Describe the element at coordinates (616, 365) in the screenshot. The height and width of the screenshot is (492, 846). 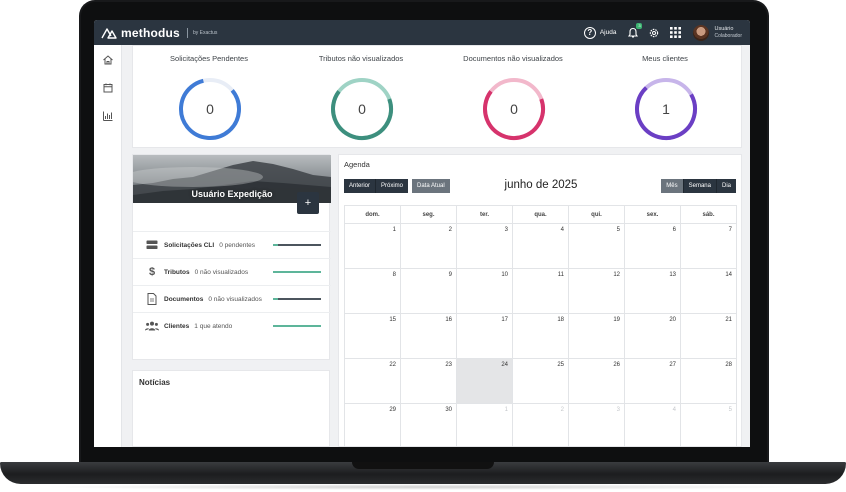
I see `day-number: 26` at that location.